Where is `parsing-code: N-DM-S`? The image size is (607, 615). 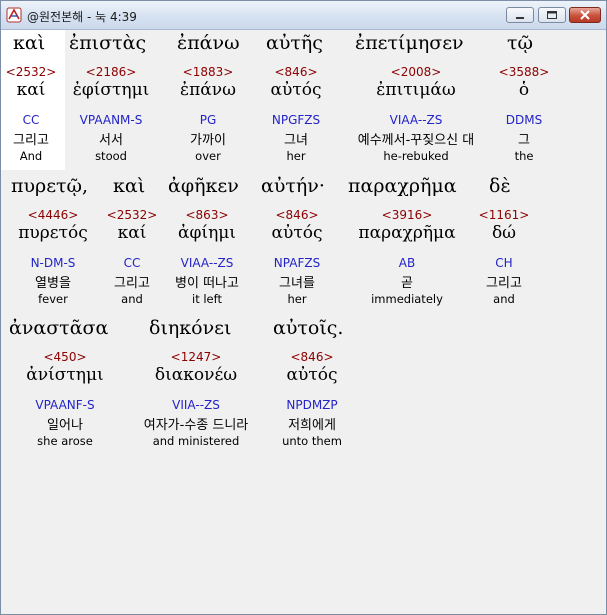 parsing-code: N-DM-S is located at coordinates (53, 263).